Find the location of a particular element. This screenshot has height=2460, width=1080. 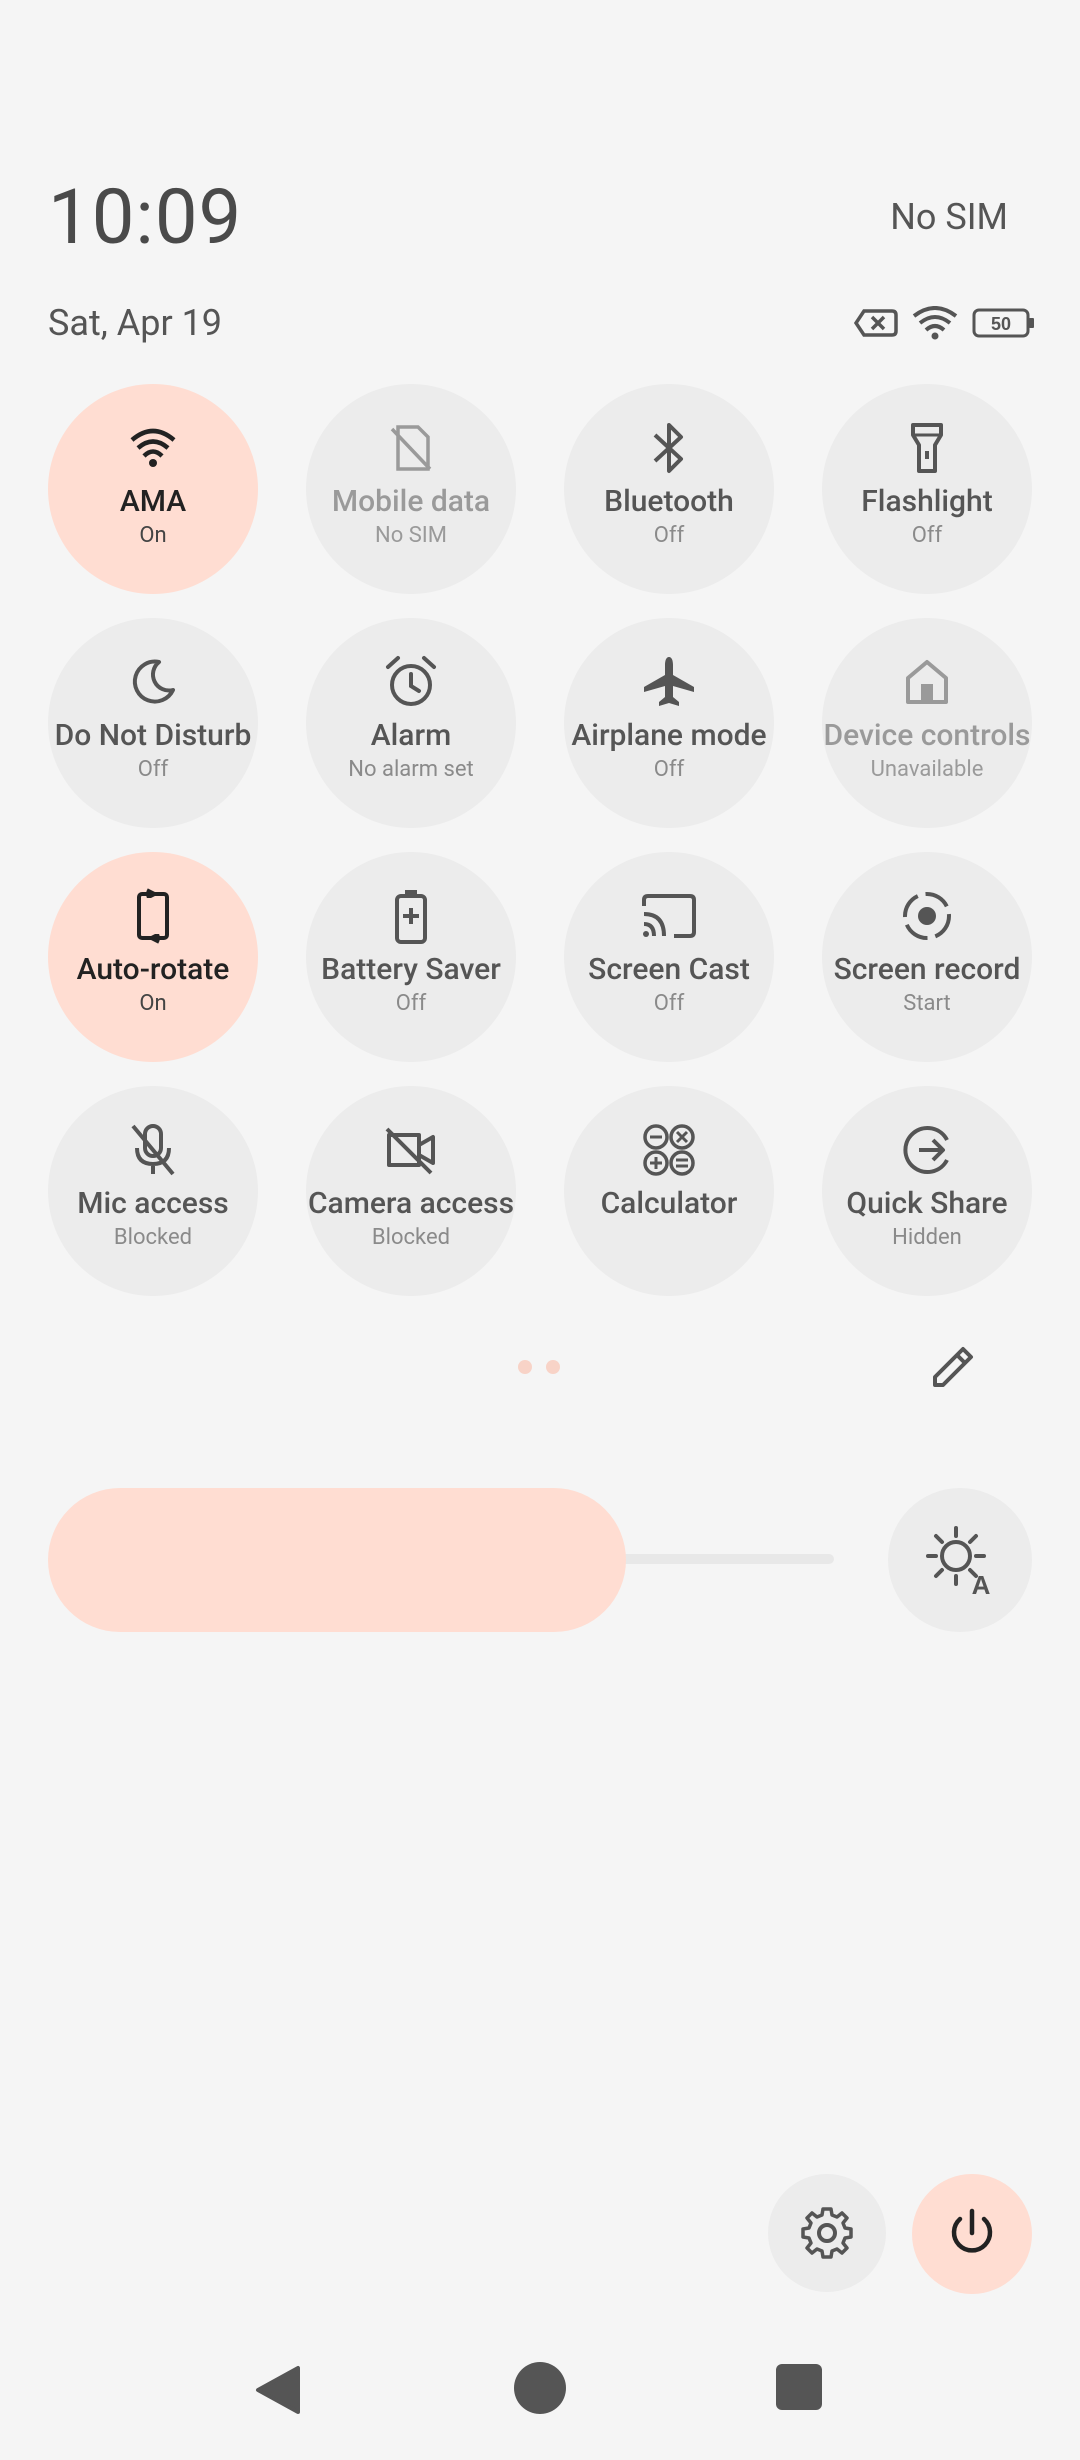

tile-alarm: Alarm No alarm set is located at coordinates (411, 723).